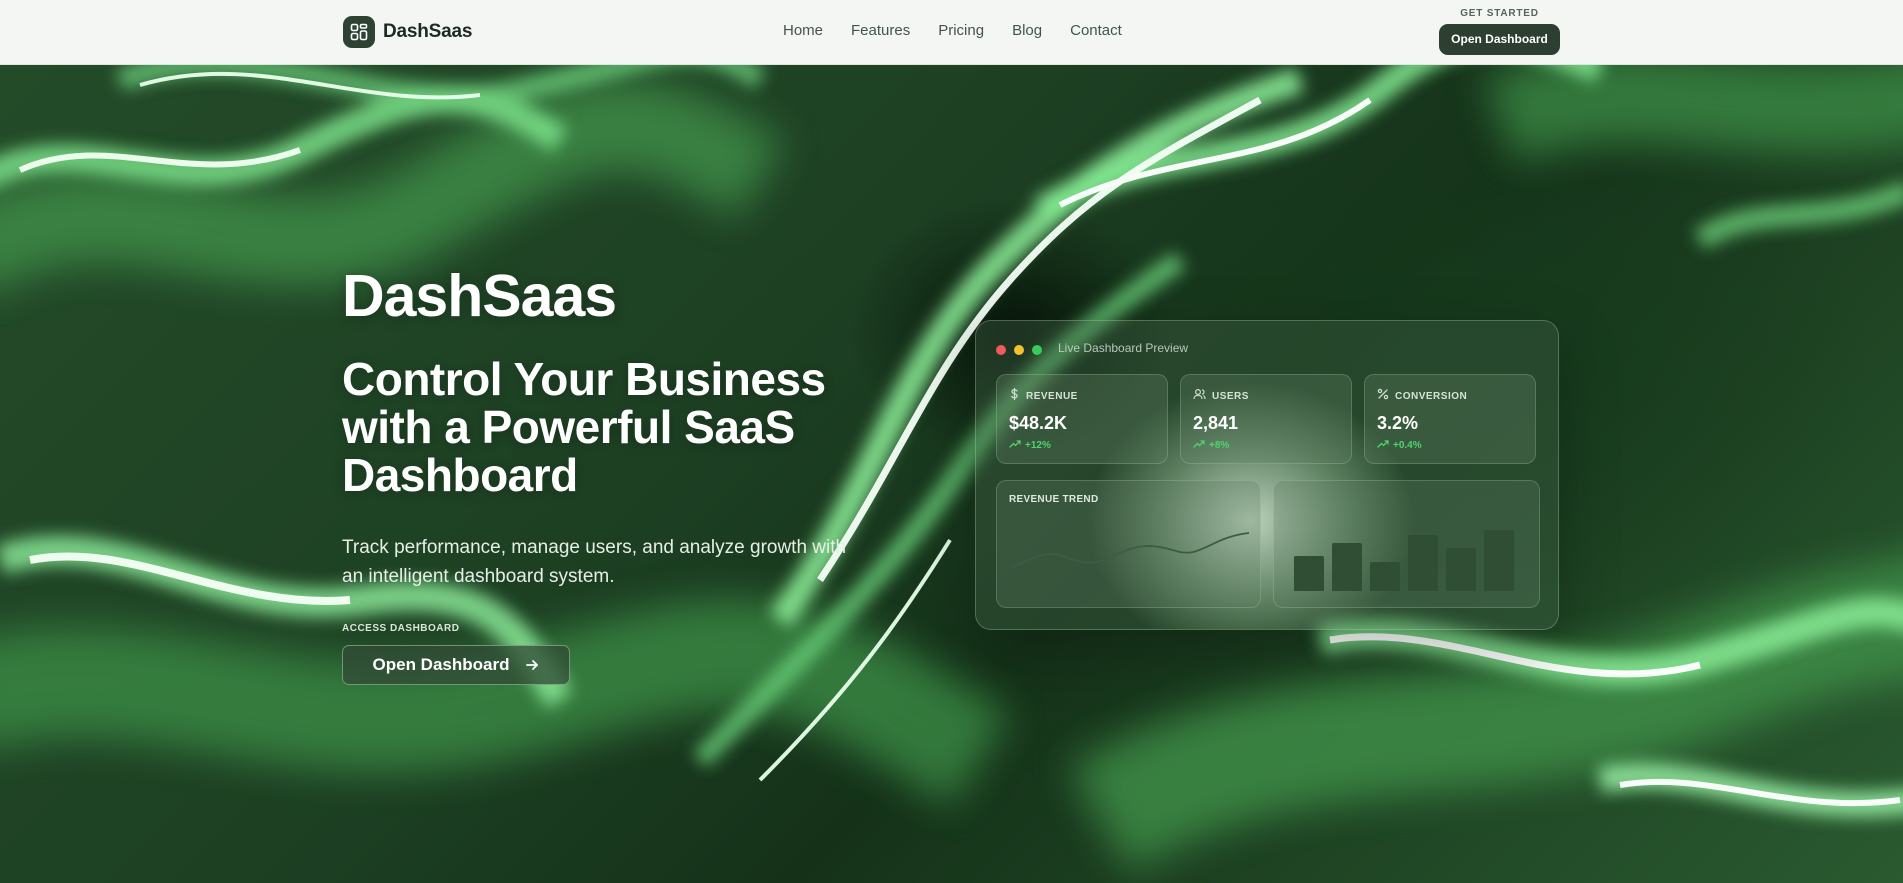  I want to click on stat-card-conversion: CONVERSION 3.2% +0.4%, so click(1450, 419).